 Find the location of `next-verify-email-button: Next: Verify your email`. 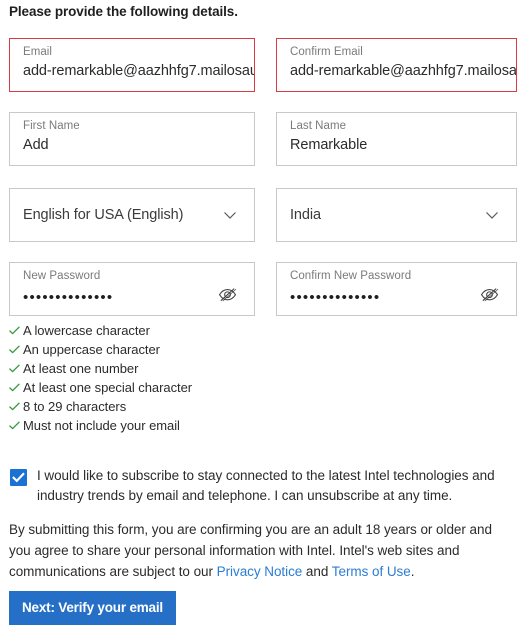

next-verify-email-button: Next: Verify your email is located at coordinates (92, 608).